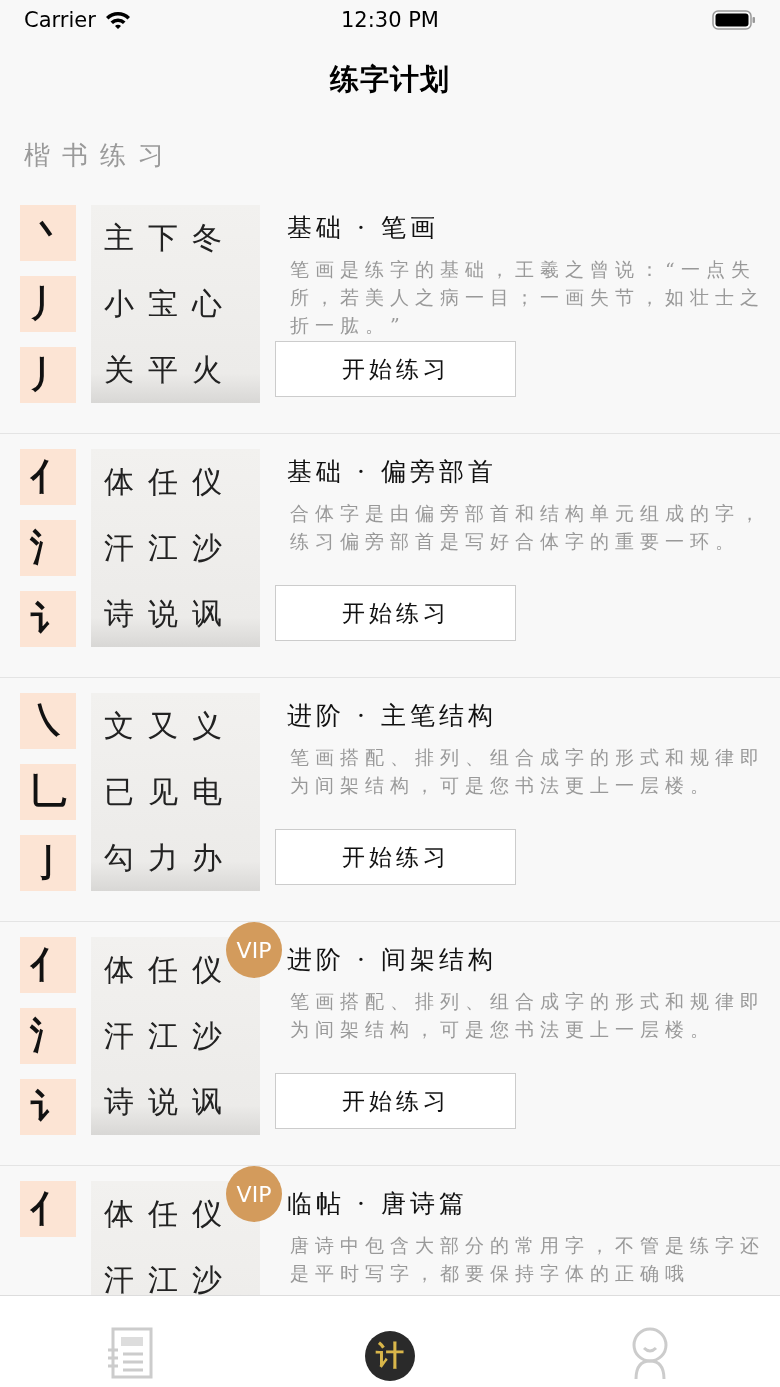 This screenshot has height=1387, width=780. I want to click on practice-character: 小, so click(119, 303).